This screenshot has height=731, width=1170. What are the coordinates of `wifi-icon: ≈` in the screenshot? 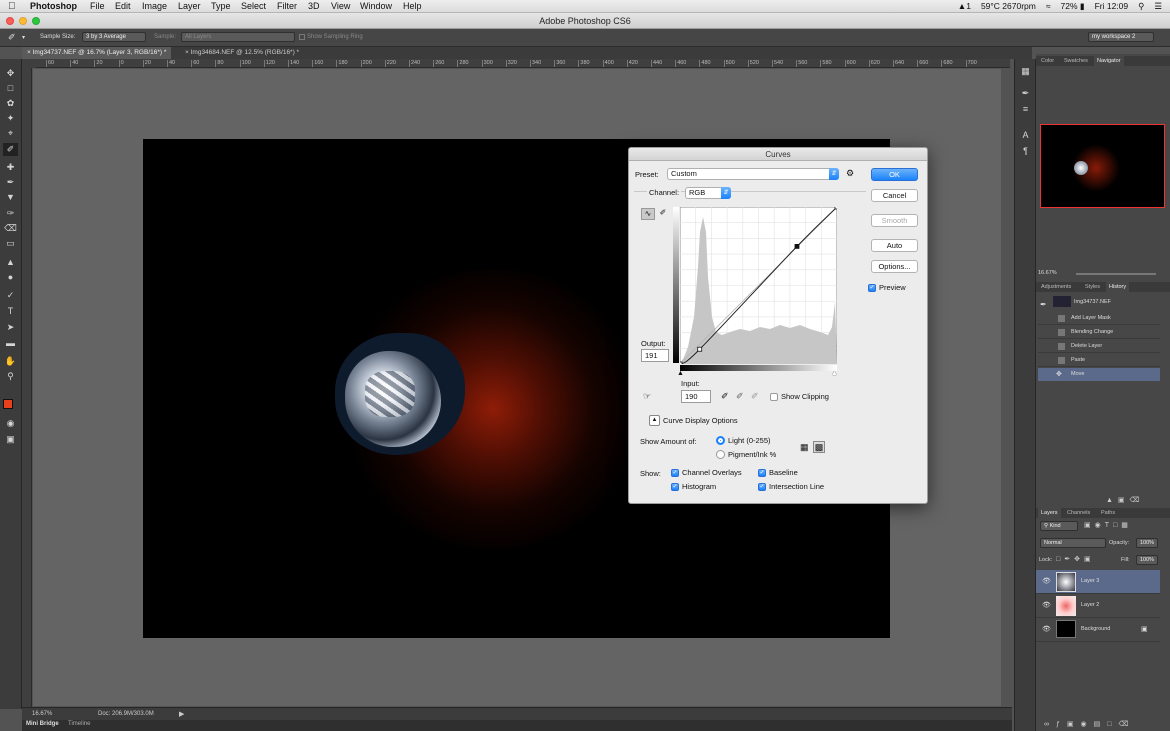 It's located at (1048, 6).